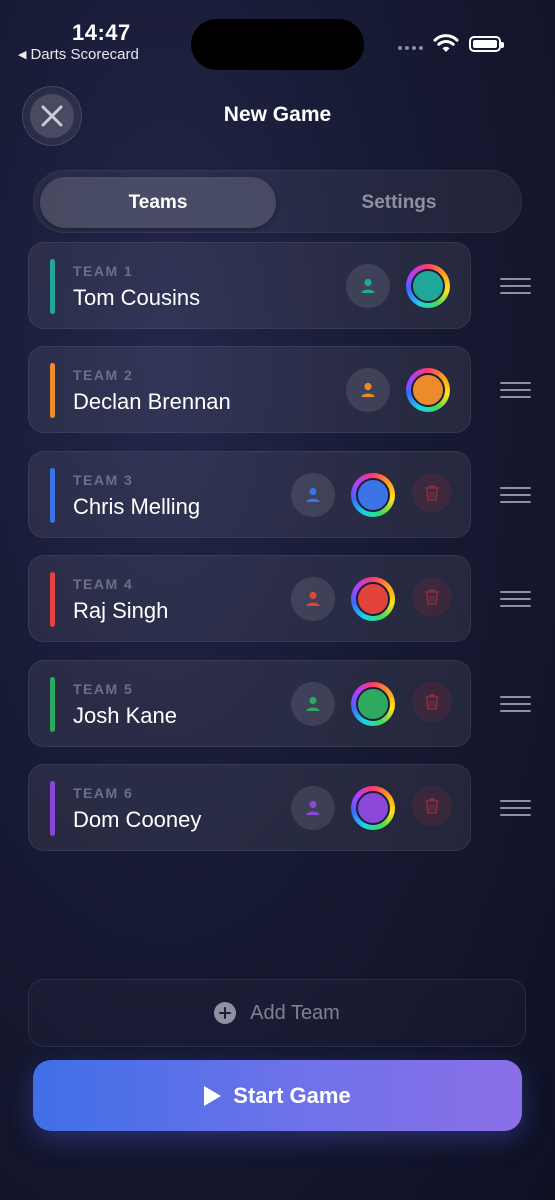 Image resolution: width=555 pixels, height=1200 pixels. Describe the element at coordinates (277, 201) in the screenshot. I see `segmented-control: Teams Settings` at that location.